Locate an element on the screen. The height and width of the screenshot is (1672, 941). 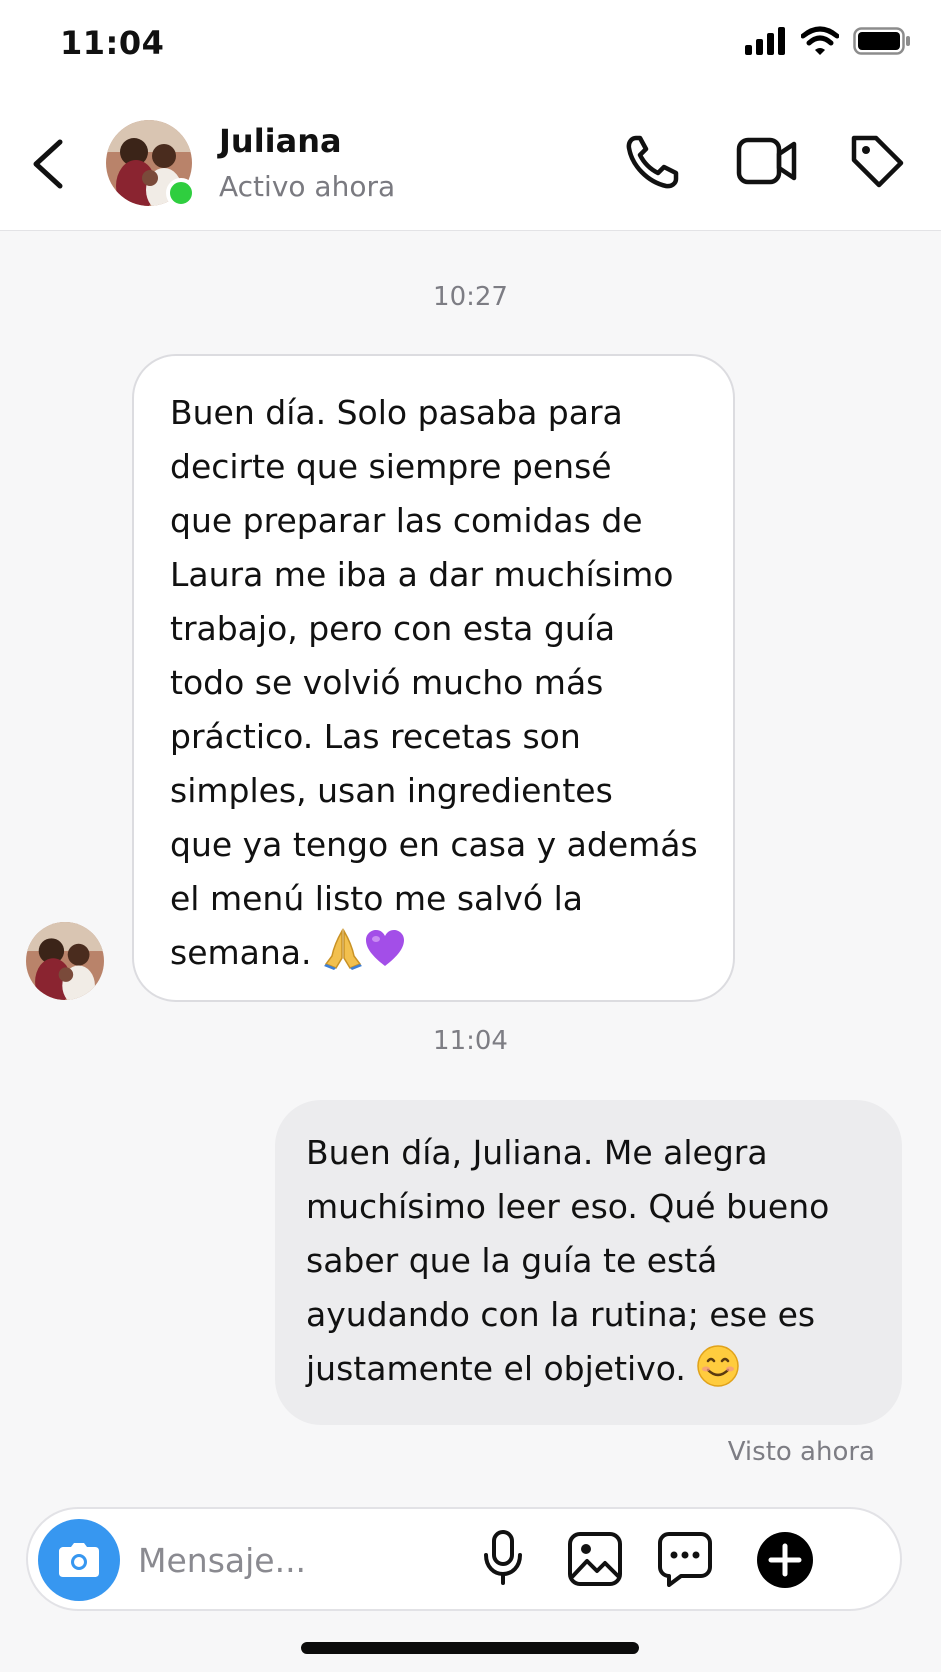
status-bar: 11:04 is located at coordinates (470, 46).